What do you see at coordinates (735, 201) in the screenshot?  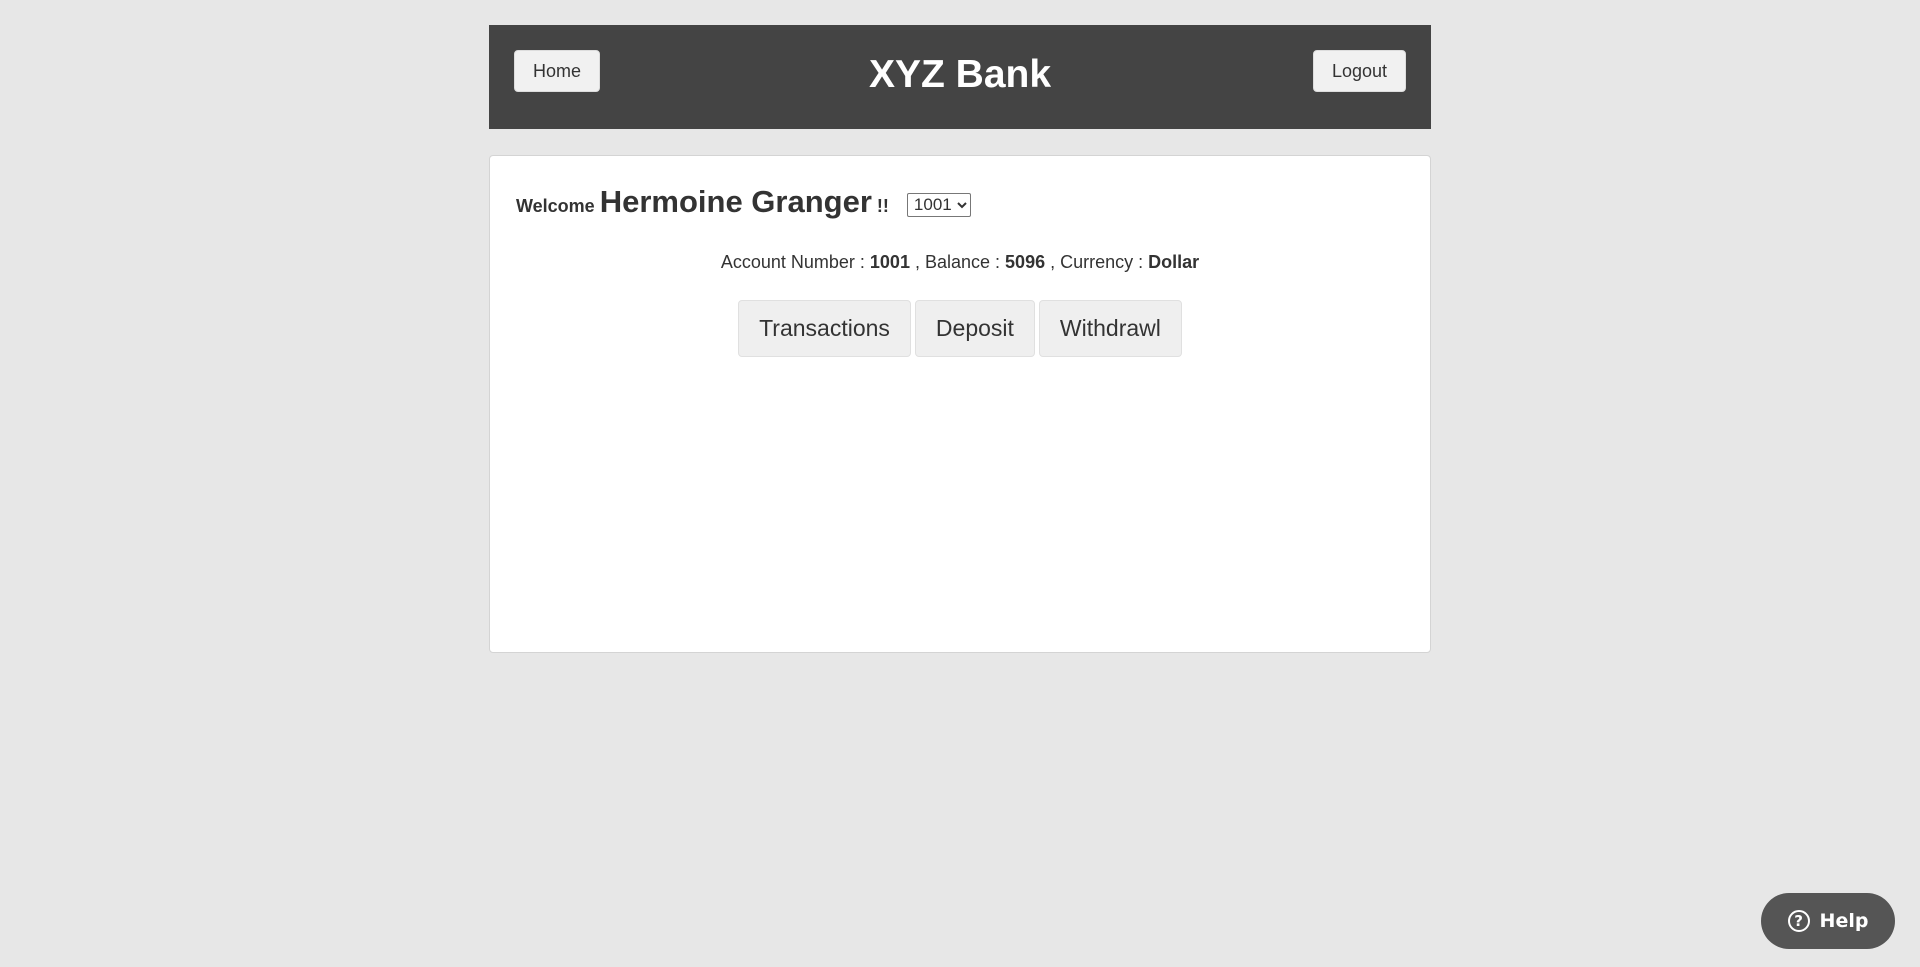 I see `customer-name: Hermoine Granger` at bounding box center [735, 201].